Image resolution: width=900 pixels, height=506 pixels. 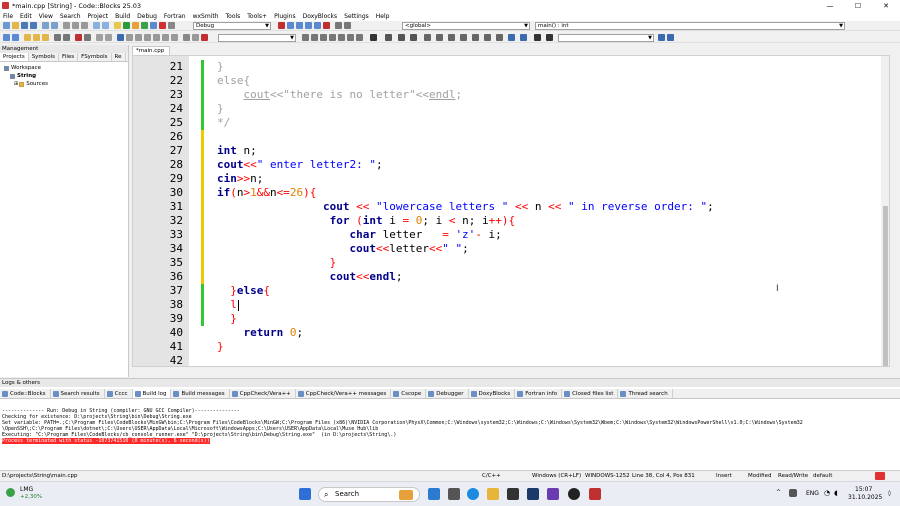 What do you see at coordinates (285, 16) in the screenshot?
I see `menu-plugins: Plugins` at bounding box center [285, 16].